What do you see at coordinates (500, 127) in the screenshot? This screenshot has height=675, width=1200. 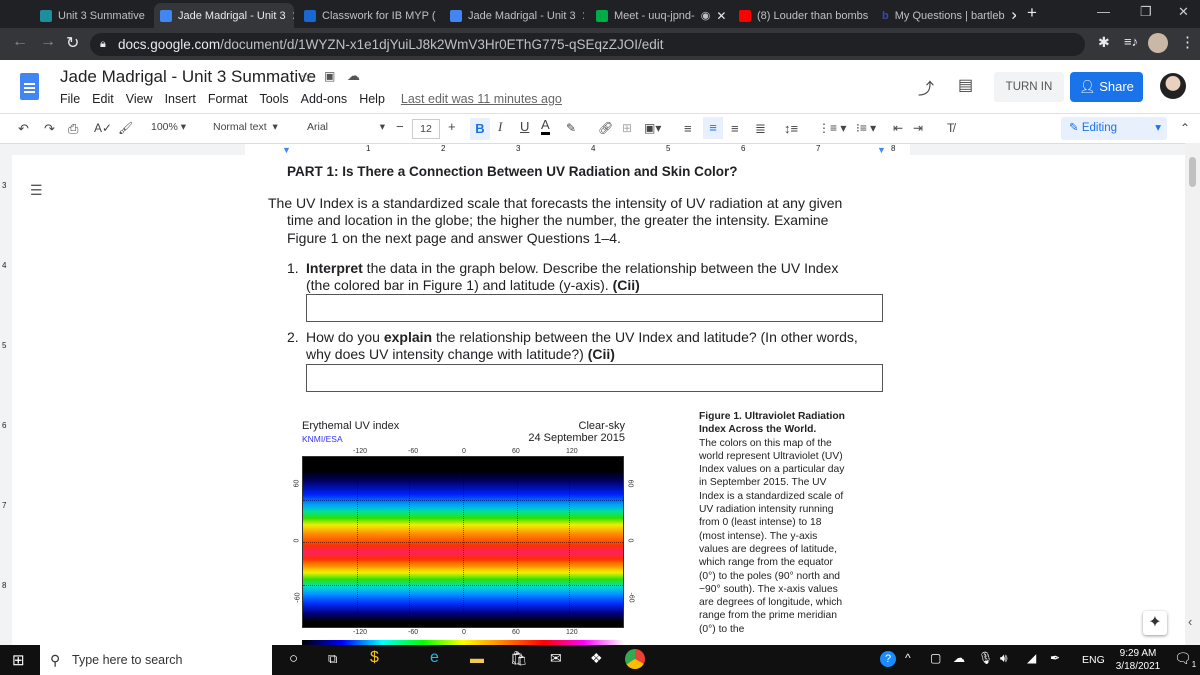 I see `italic-button: I` at bounding box center [500, 127].